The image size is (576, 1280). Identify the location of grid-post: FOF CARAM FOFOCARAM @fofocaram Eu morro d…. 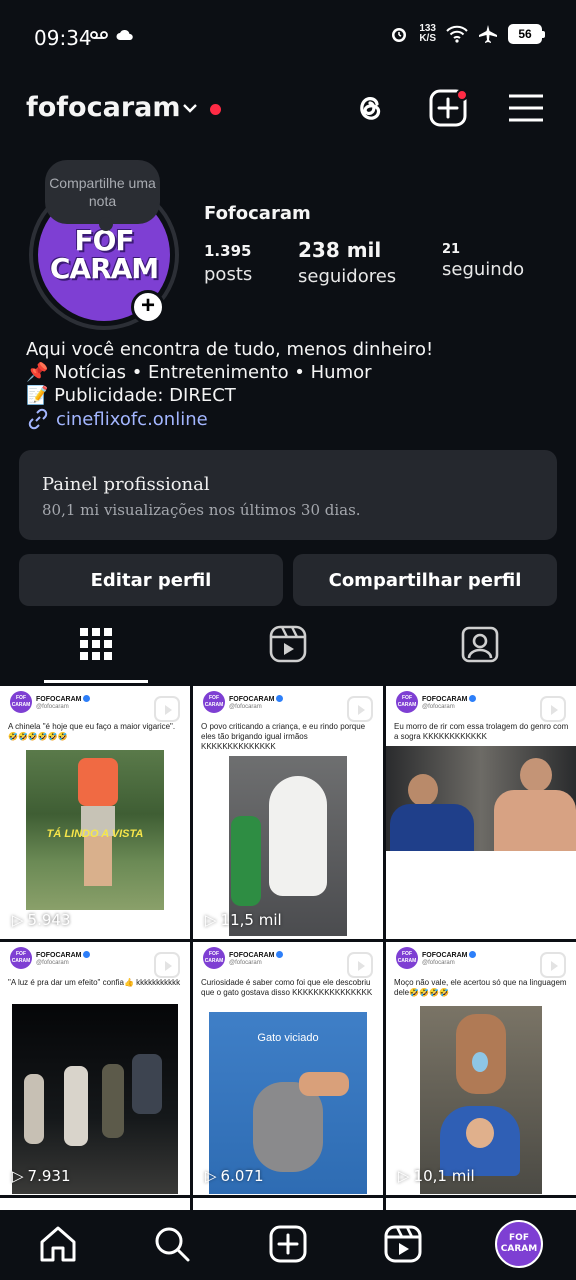
(481, 812).